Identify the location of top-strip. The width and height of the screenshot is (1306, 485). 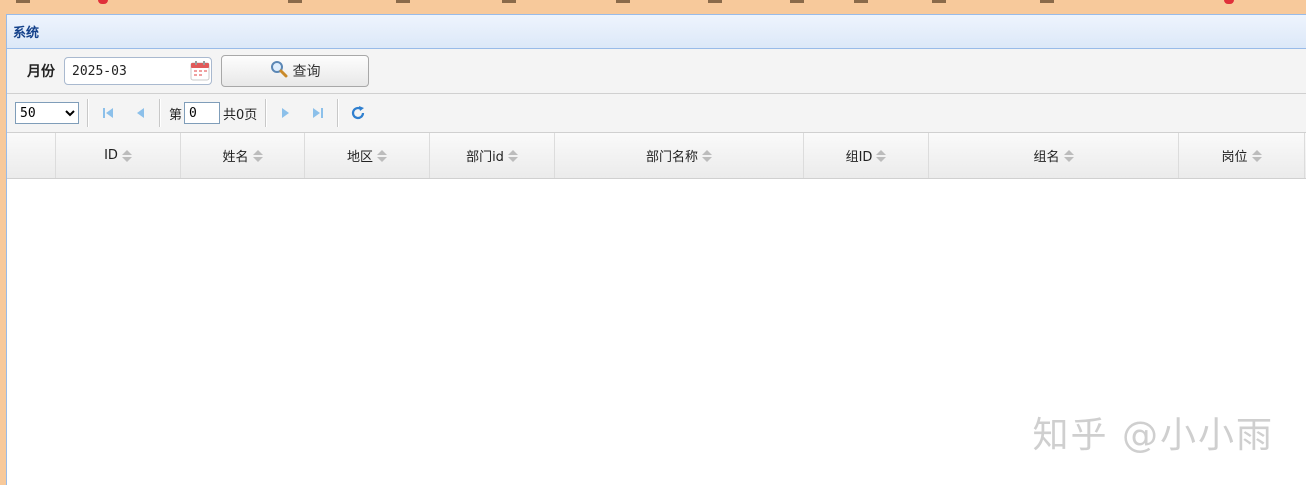
(653, 7).